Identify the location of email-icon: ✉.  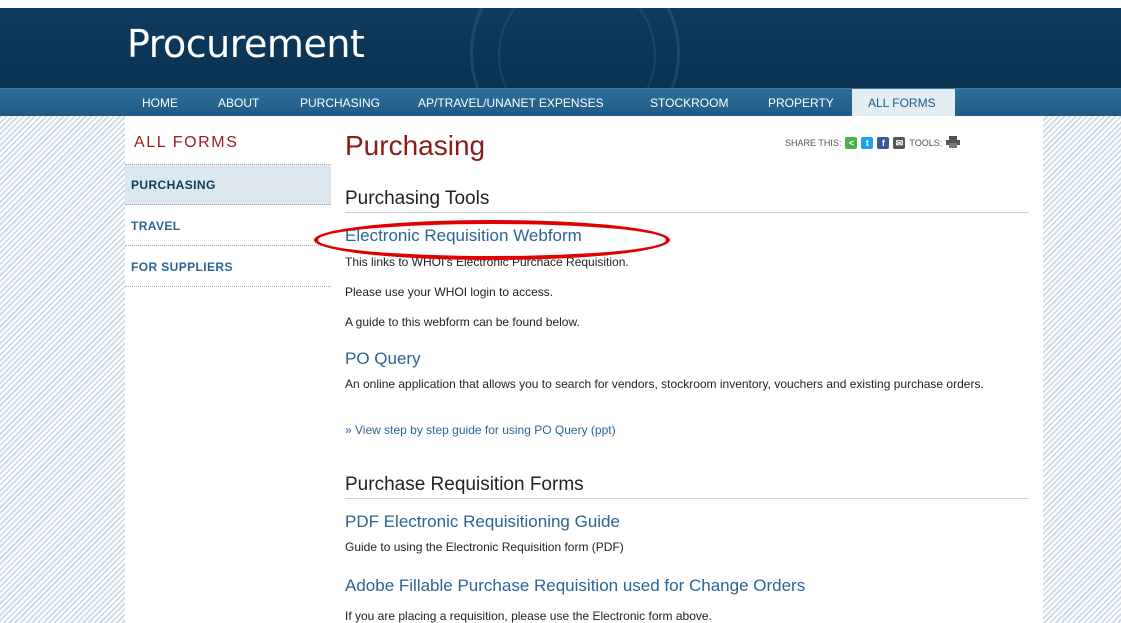
(899, 143).